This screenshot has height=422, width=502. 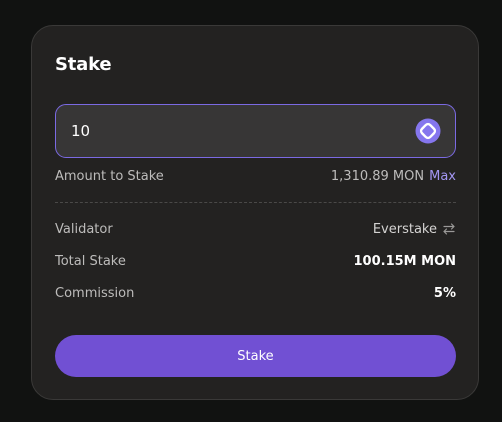 What do you see at coordinates (255, 356) in the screenshot?
I see `stake-button: Stake` at bounding box center [255, 356].